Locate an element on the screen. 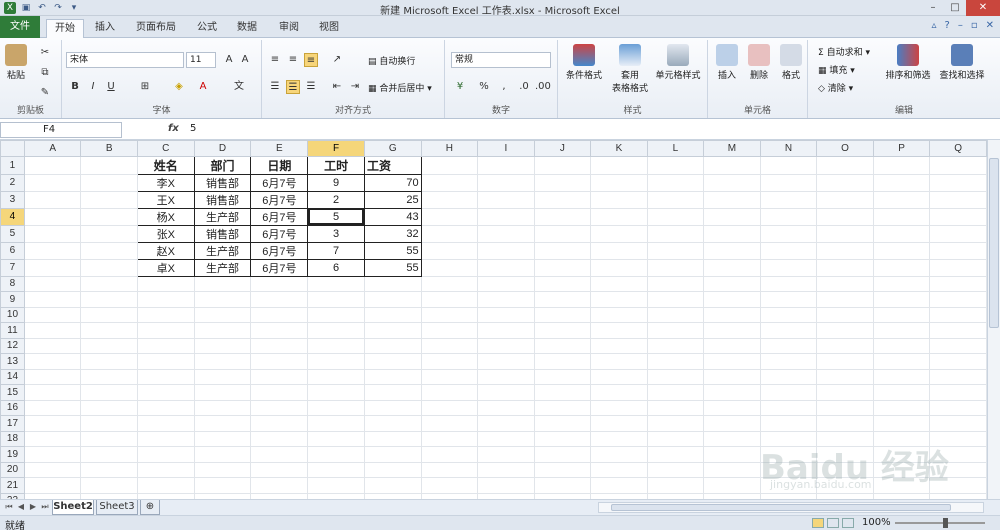 The image size is (1000, 532). cell-a2 is located at coordinates (52, 182).